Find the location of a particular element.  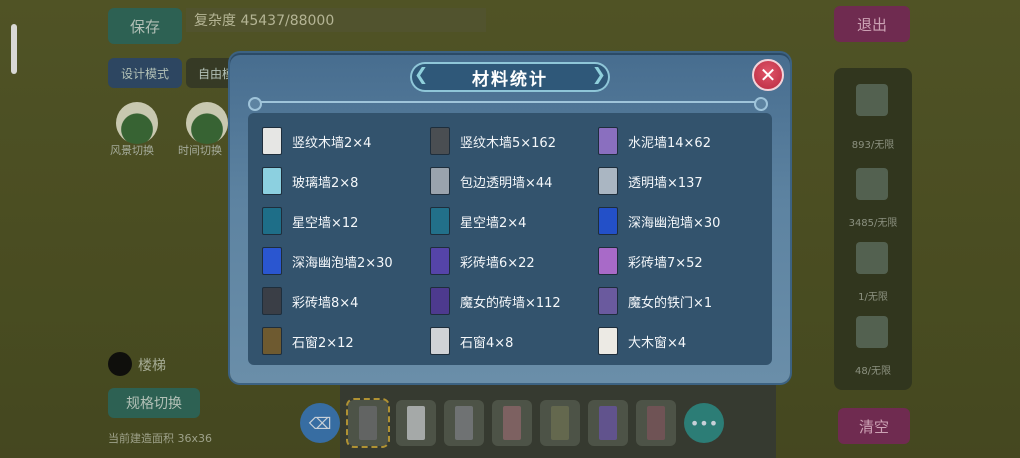

material-item-label: 星空墙×12 is located at coordinates (325, 223).